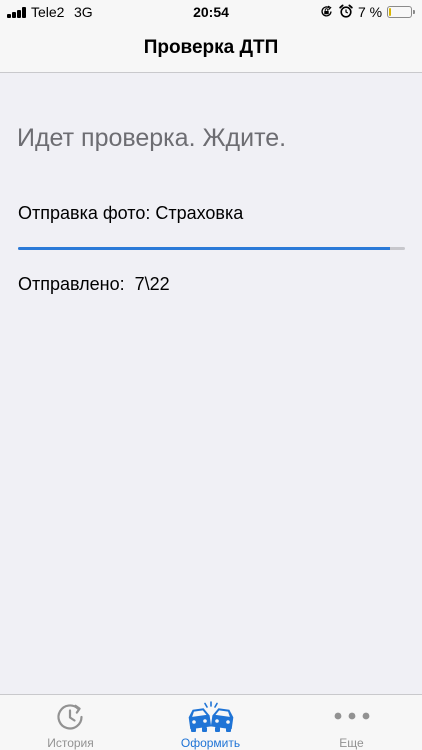 This screenshot has height=750, width=422. What do you see at coordinates (351, 743) in the screenshot?
I see `tab-more-label: Еще` at bounding box center [351, 743].